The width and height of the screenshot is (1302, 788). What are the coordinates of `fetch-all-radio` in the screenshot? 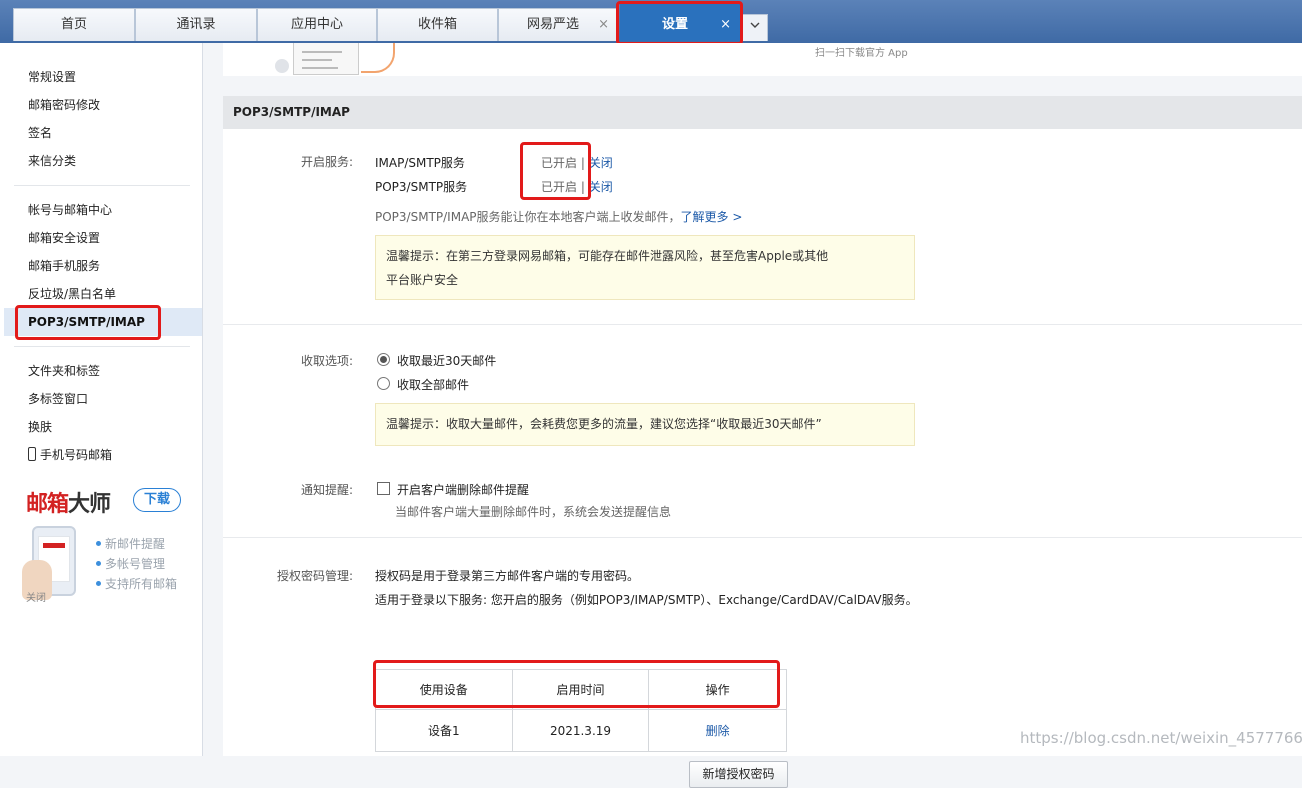 It's located at (383, 383).